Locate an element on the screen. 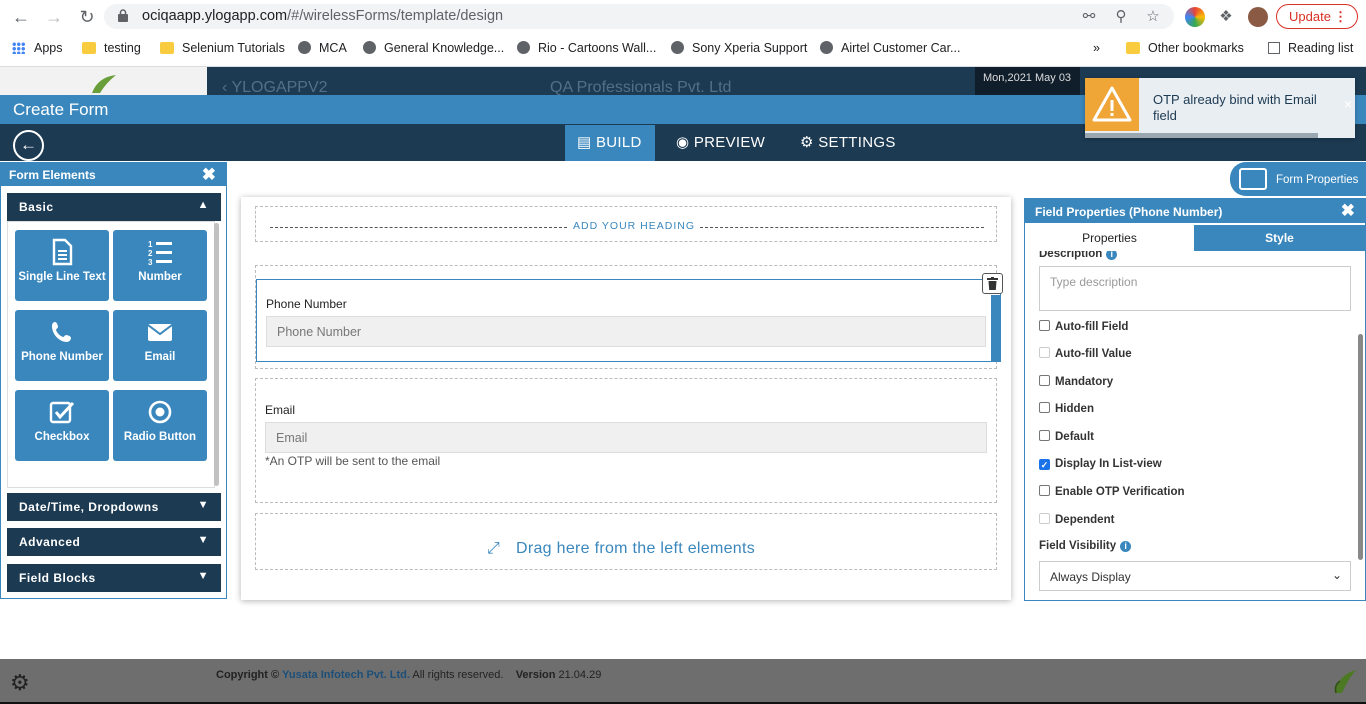  checkbox-hidden: Hidden is located at coordinates (1066, 408).